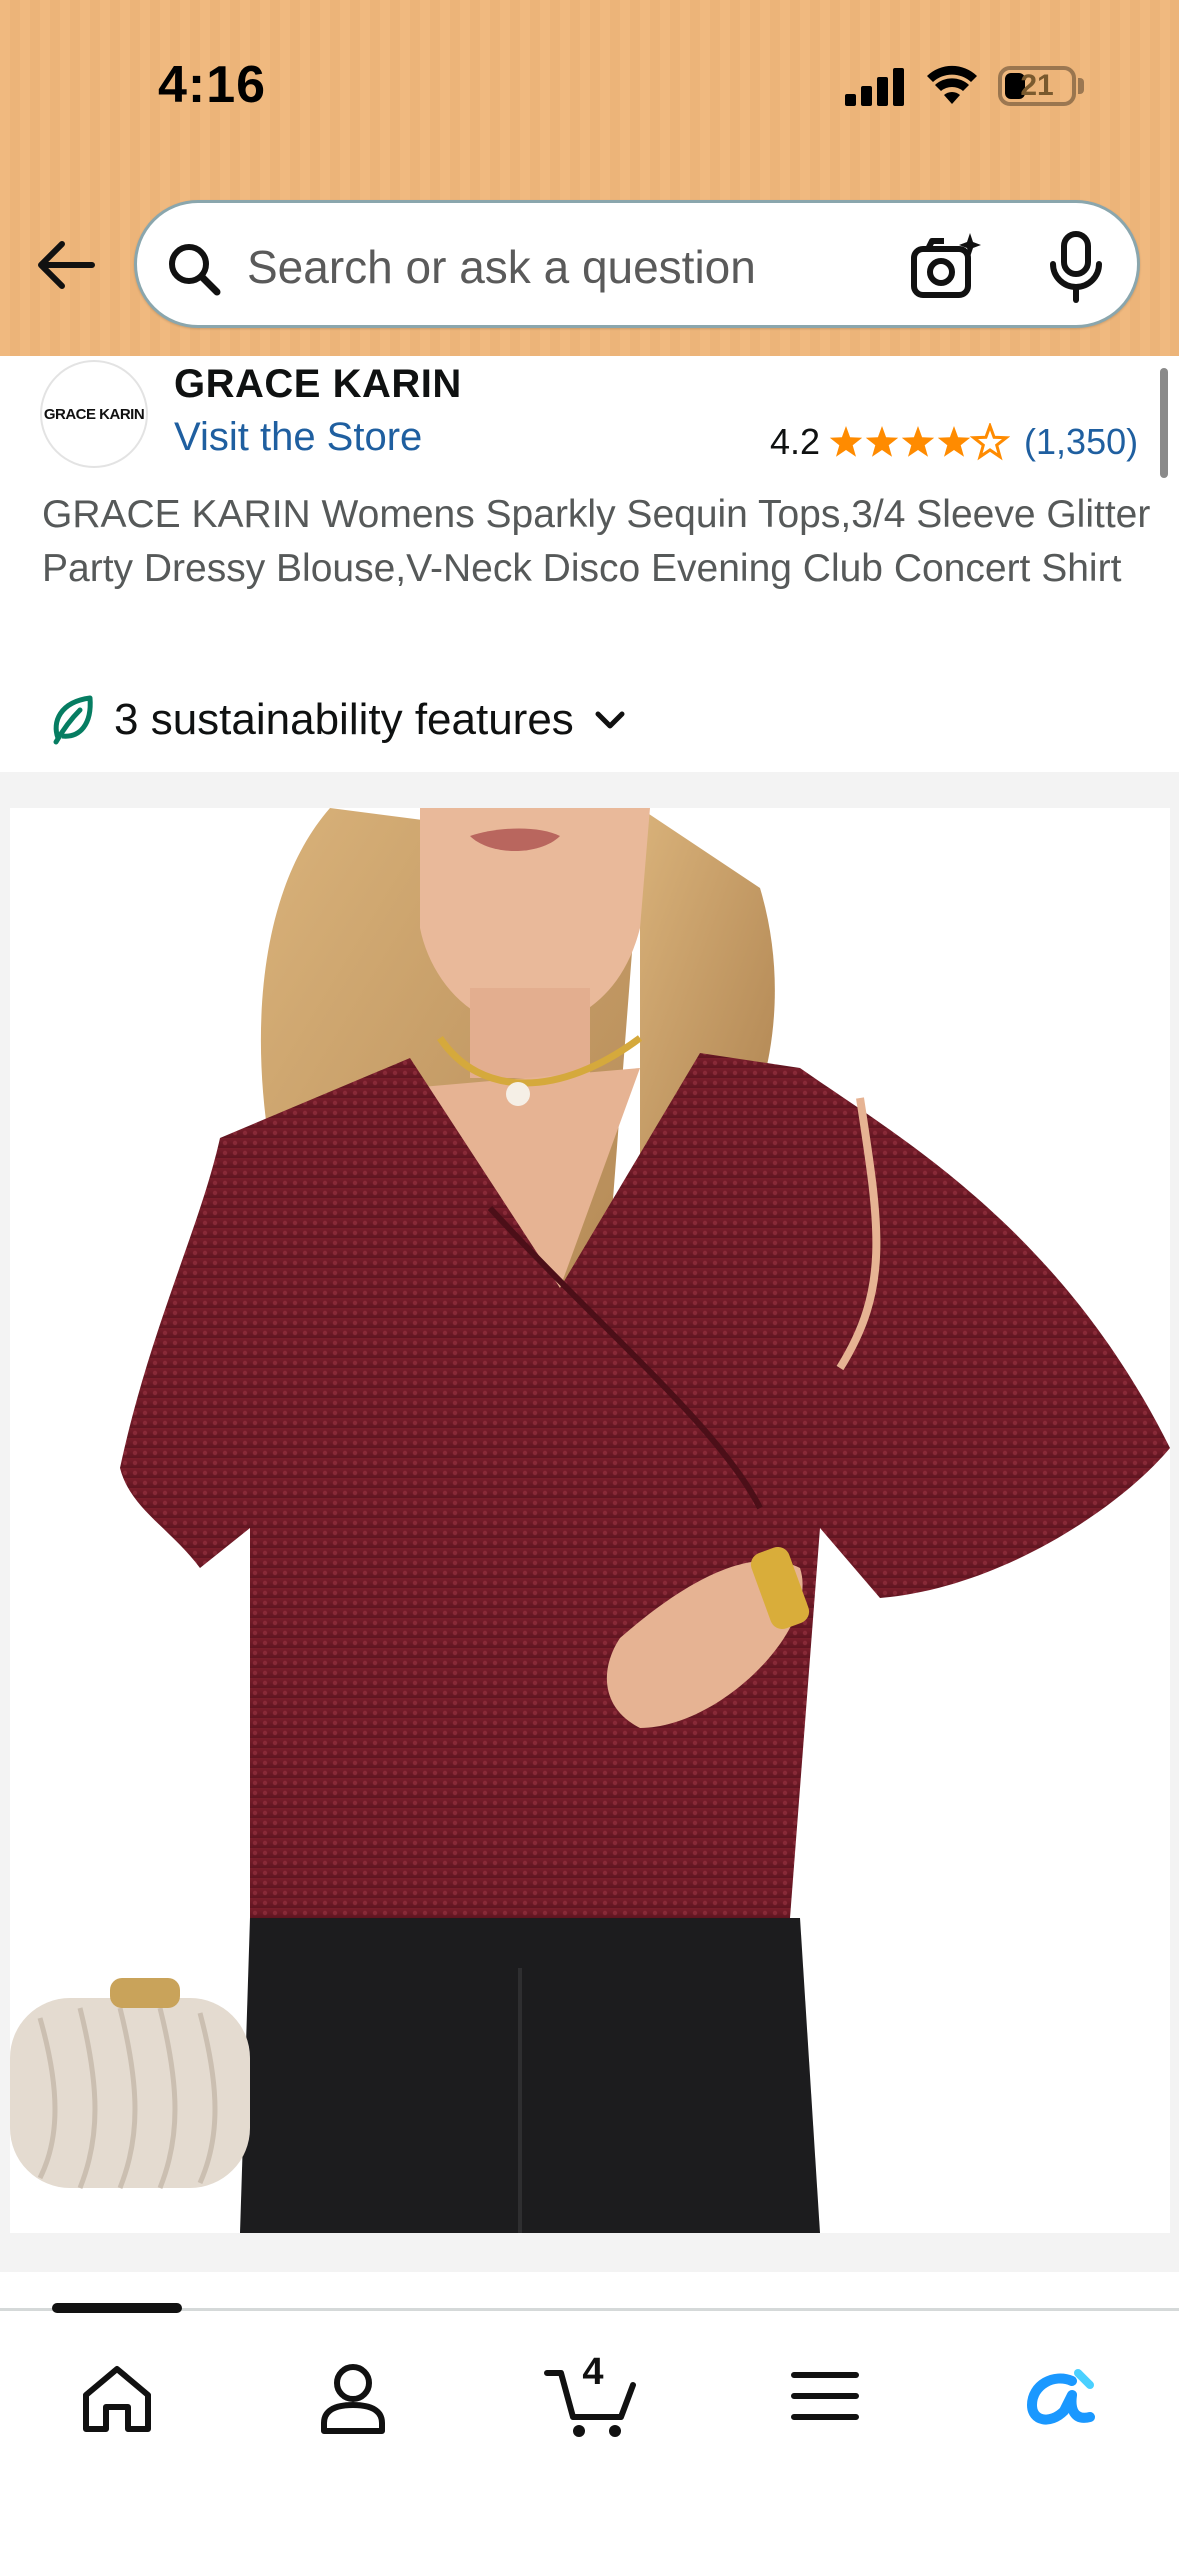 The width and height of the screenshot is (1179, 2556). What do you see at coordinates (353, 2396) in the screenshot?
I see `account-icon` at bounding box center [353, 2396].